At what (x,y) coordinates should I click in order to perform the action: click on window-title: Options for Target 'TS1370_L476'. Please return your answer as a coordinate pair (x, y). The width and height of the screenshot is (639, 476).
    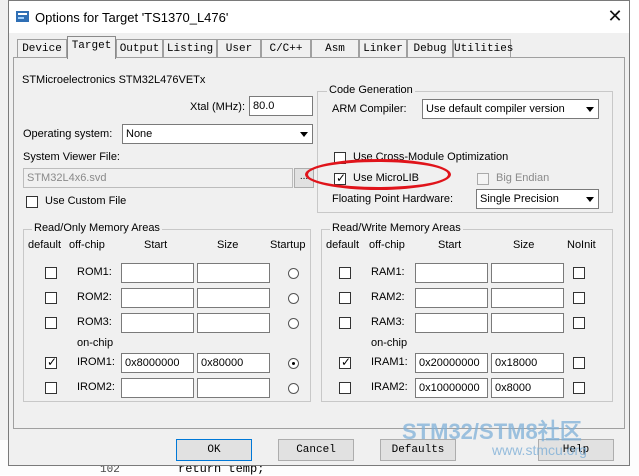
    Looking at the image, I should click on (132, 17).